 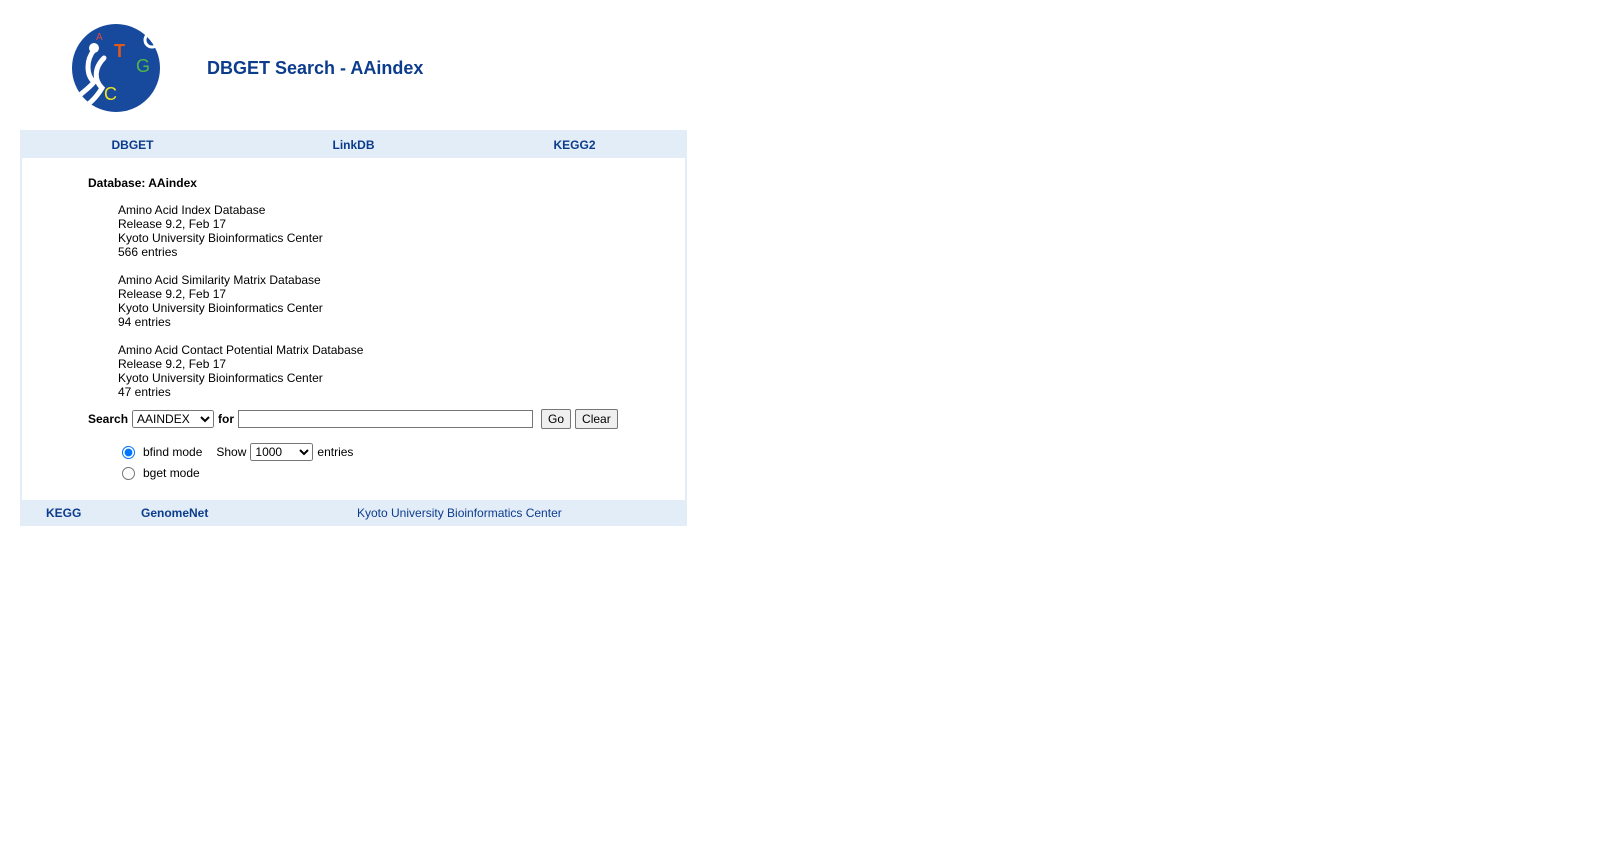 I want to click on logo-letter-t: T, so click(x=119, y=51).